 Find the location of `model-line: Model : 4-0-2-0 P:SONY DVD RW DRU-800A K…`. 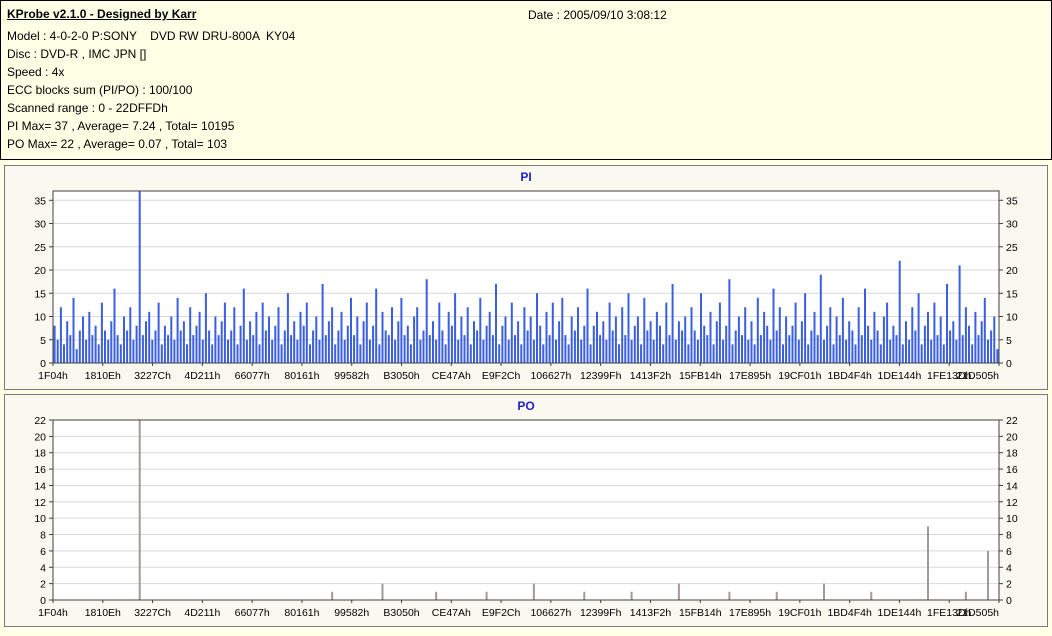

model-line: Model : 4-0-2-0 P:SONY DVD RW DRU-800A K… is located at coordinates (151, 36).